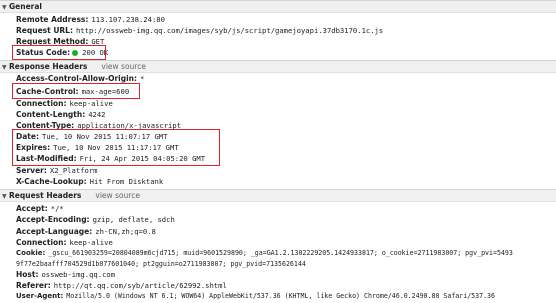  What do you see at coordinates (86, 231) in the screenshot?
I see `header-row: Accept-Language: zh-CN,zh;q=0.8` at bounding box center [86, 231].